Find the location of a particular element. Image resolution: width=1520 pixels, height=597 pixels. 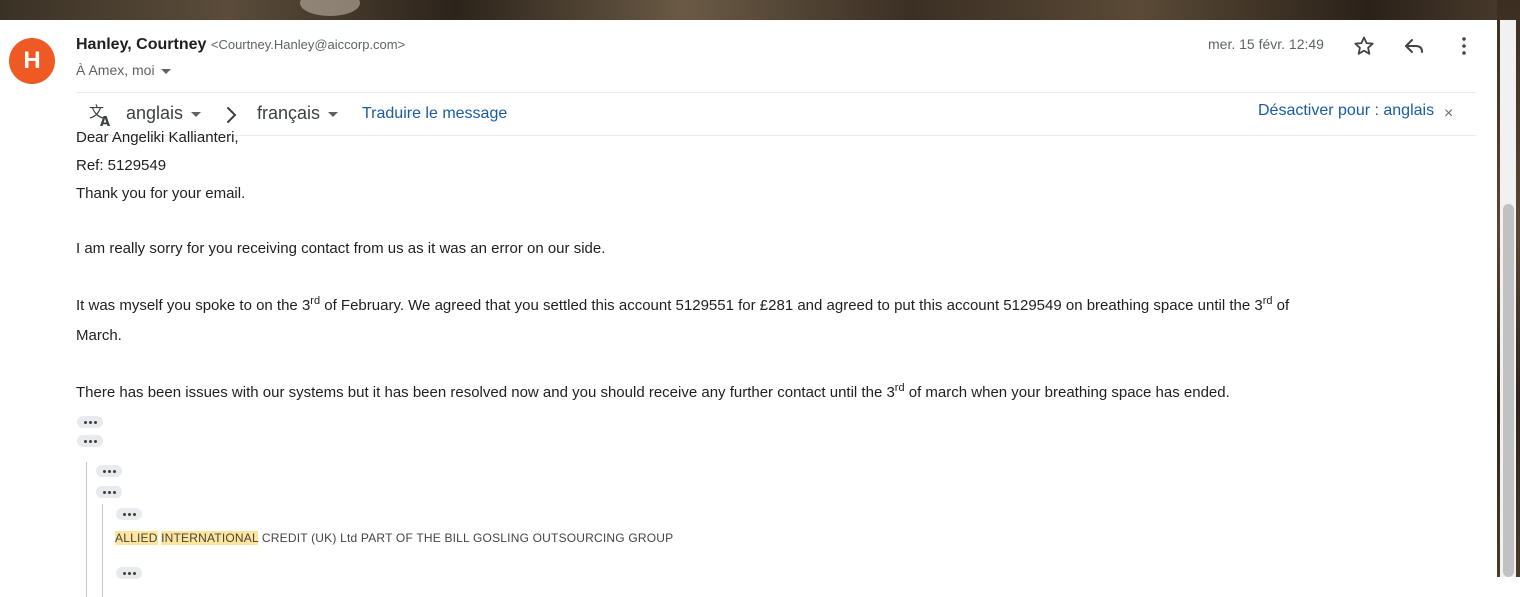

source-language-select: anglais is located at coordinates (164, 113).